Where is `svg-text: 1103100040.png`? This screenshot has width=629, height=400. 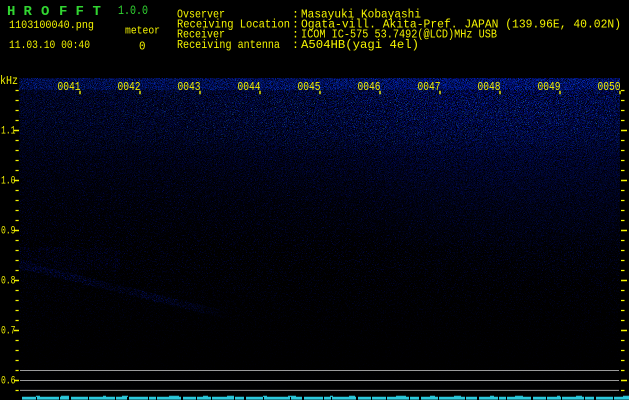 svg-text: 1103100040.png is located at coordinates (51, 26).